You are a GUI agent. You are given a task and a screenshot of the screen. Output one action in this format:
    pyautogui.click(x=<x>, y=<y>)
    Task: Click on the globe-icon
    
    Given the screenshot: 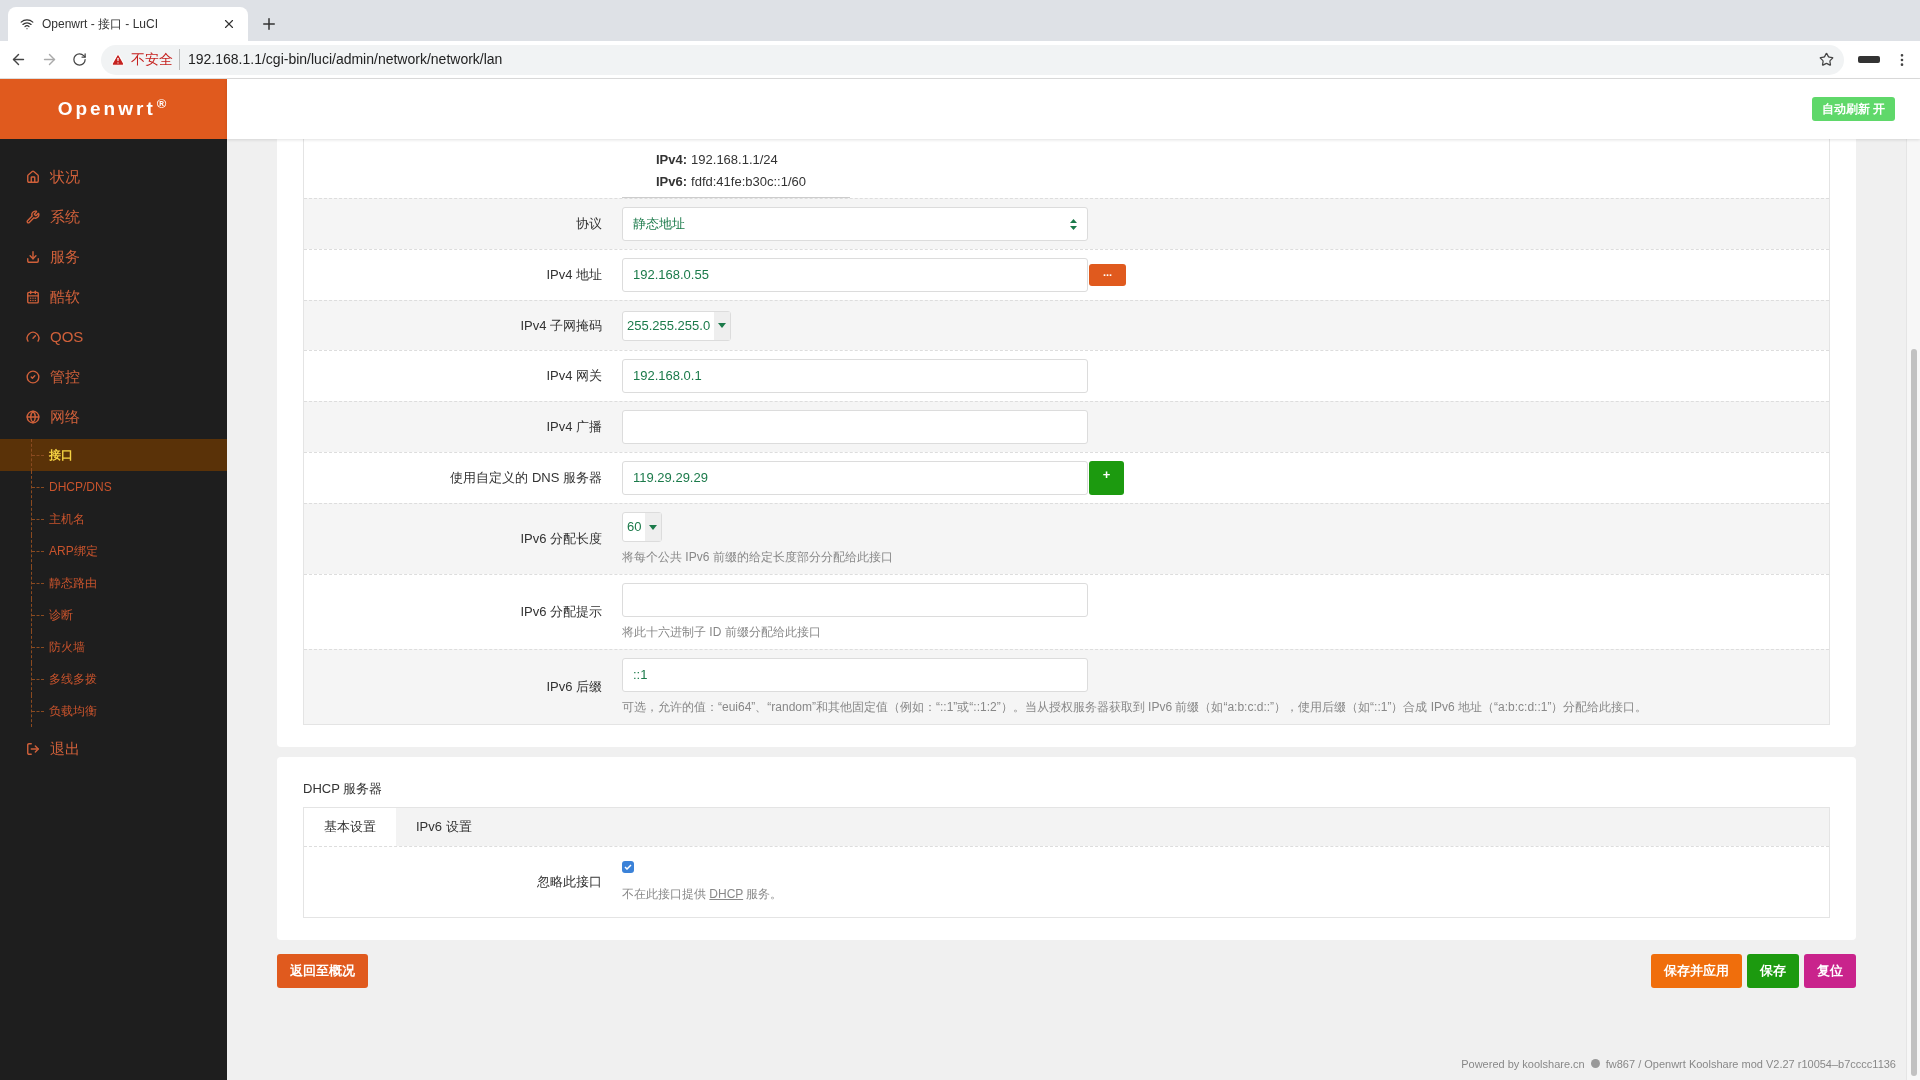 What is the action you would take?
    pyautogui.click(x=33, y=417)
    